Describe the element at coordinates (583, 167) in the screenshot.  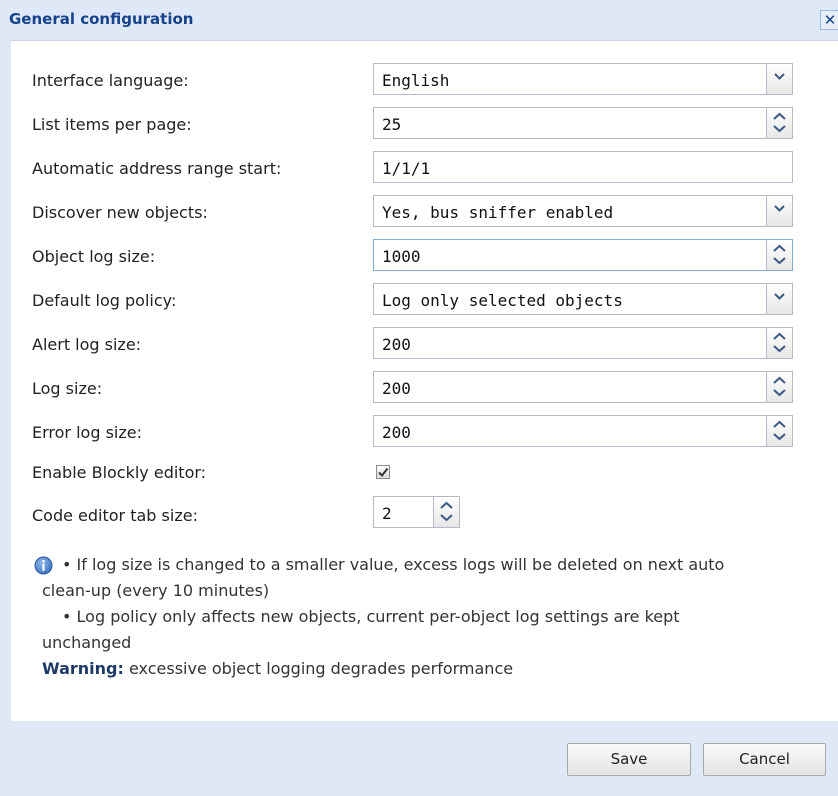
I see `address-range-start-input: 1/1/1` at that location.